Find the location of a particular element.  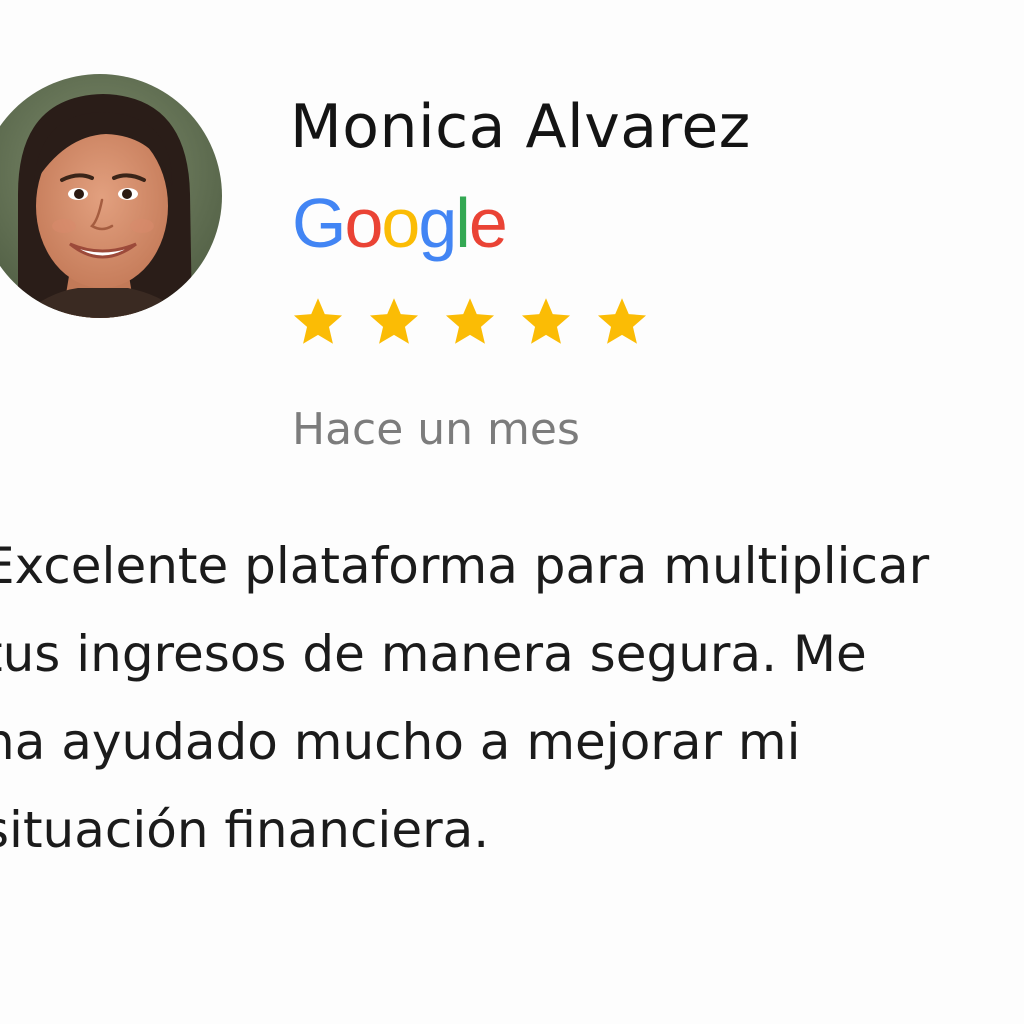

review-text-line: tus ingresos de manera segura. Me is located at coordinates (433, 654).